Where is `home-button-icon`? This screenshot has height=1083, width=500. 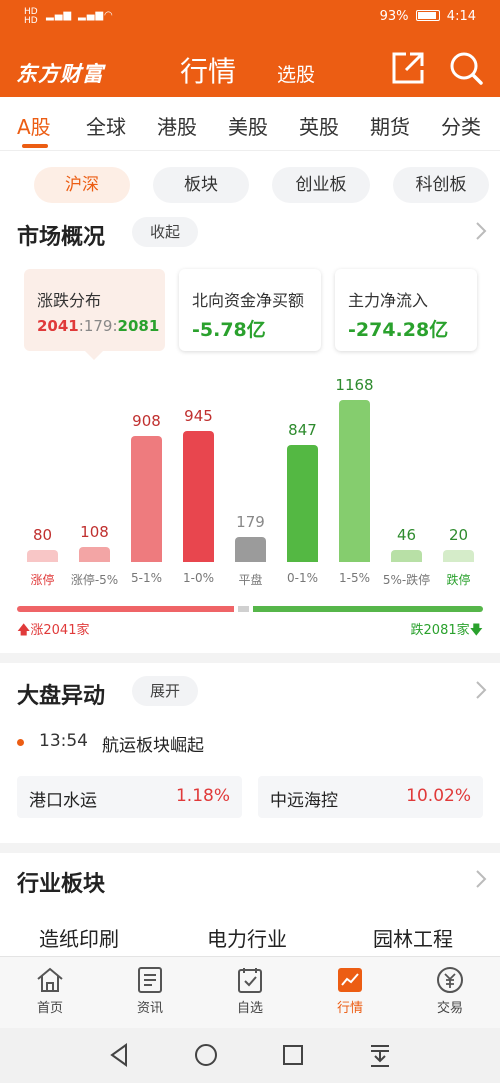
home-button-icon is located at coordinates (206, 1055).